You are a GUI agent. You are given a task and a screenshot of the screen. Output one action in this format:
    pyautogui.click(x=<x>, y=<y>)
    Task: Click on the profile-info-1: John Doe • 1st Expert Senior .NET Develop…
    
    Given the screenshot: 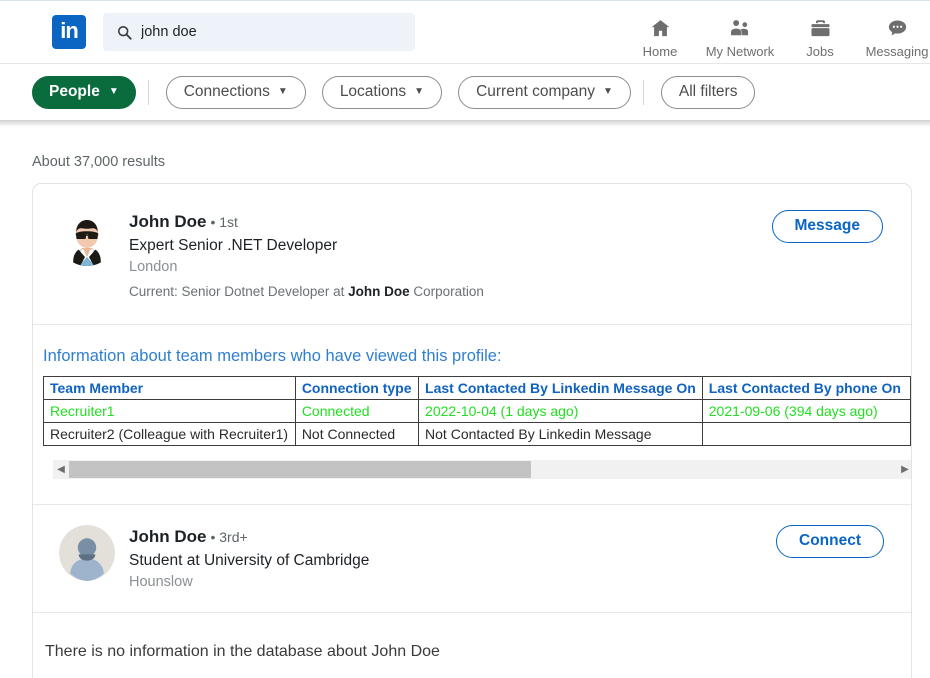 What is the action you would take?
    pyautogui.click(x=306, y=254)
    